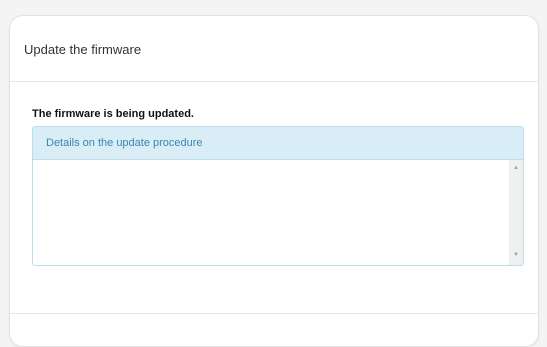 The image size is (547, 347). I want to click on scroll-up-arrow-icon: ▲, so click(516, 168).